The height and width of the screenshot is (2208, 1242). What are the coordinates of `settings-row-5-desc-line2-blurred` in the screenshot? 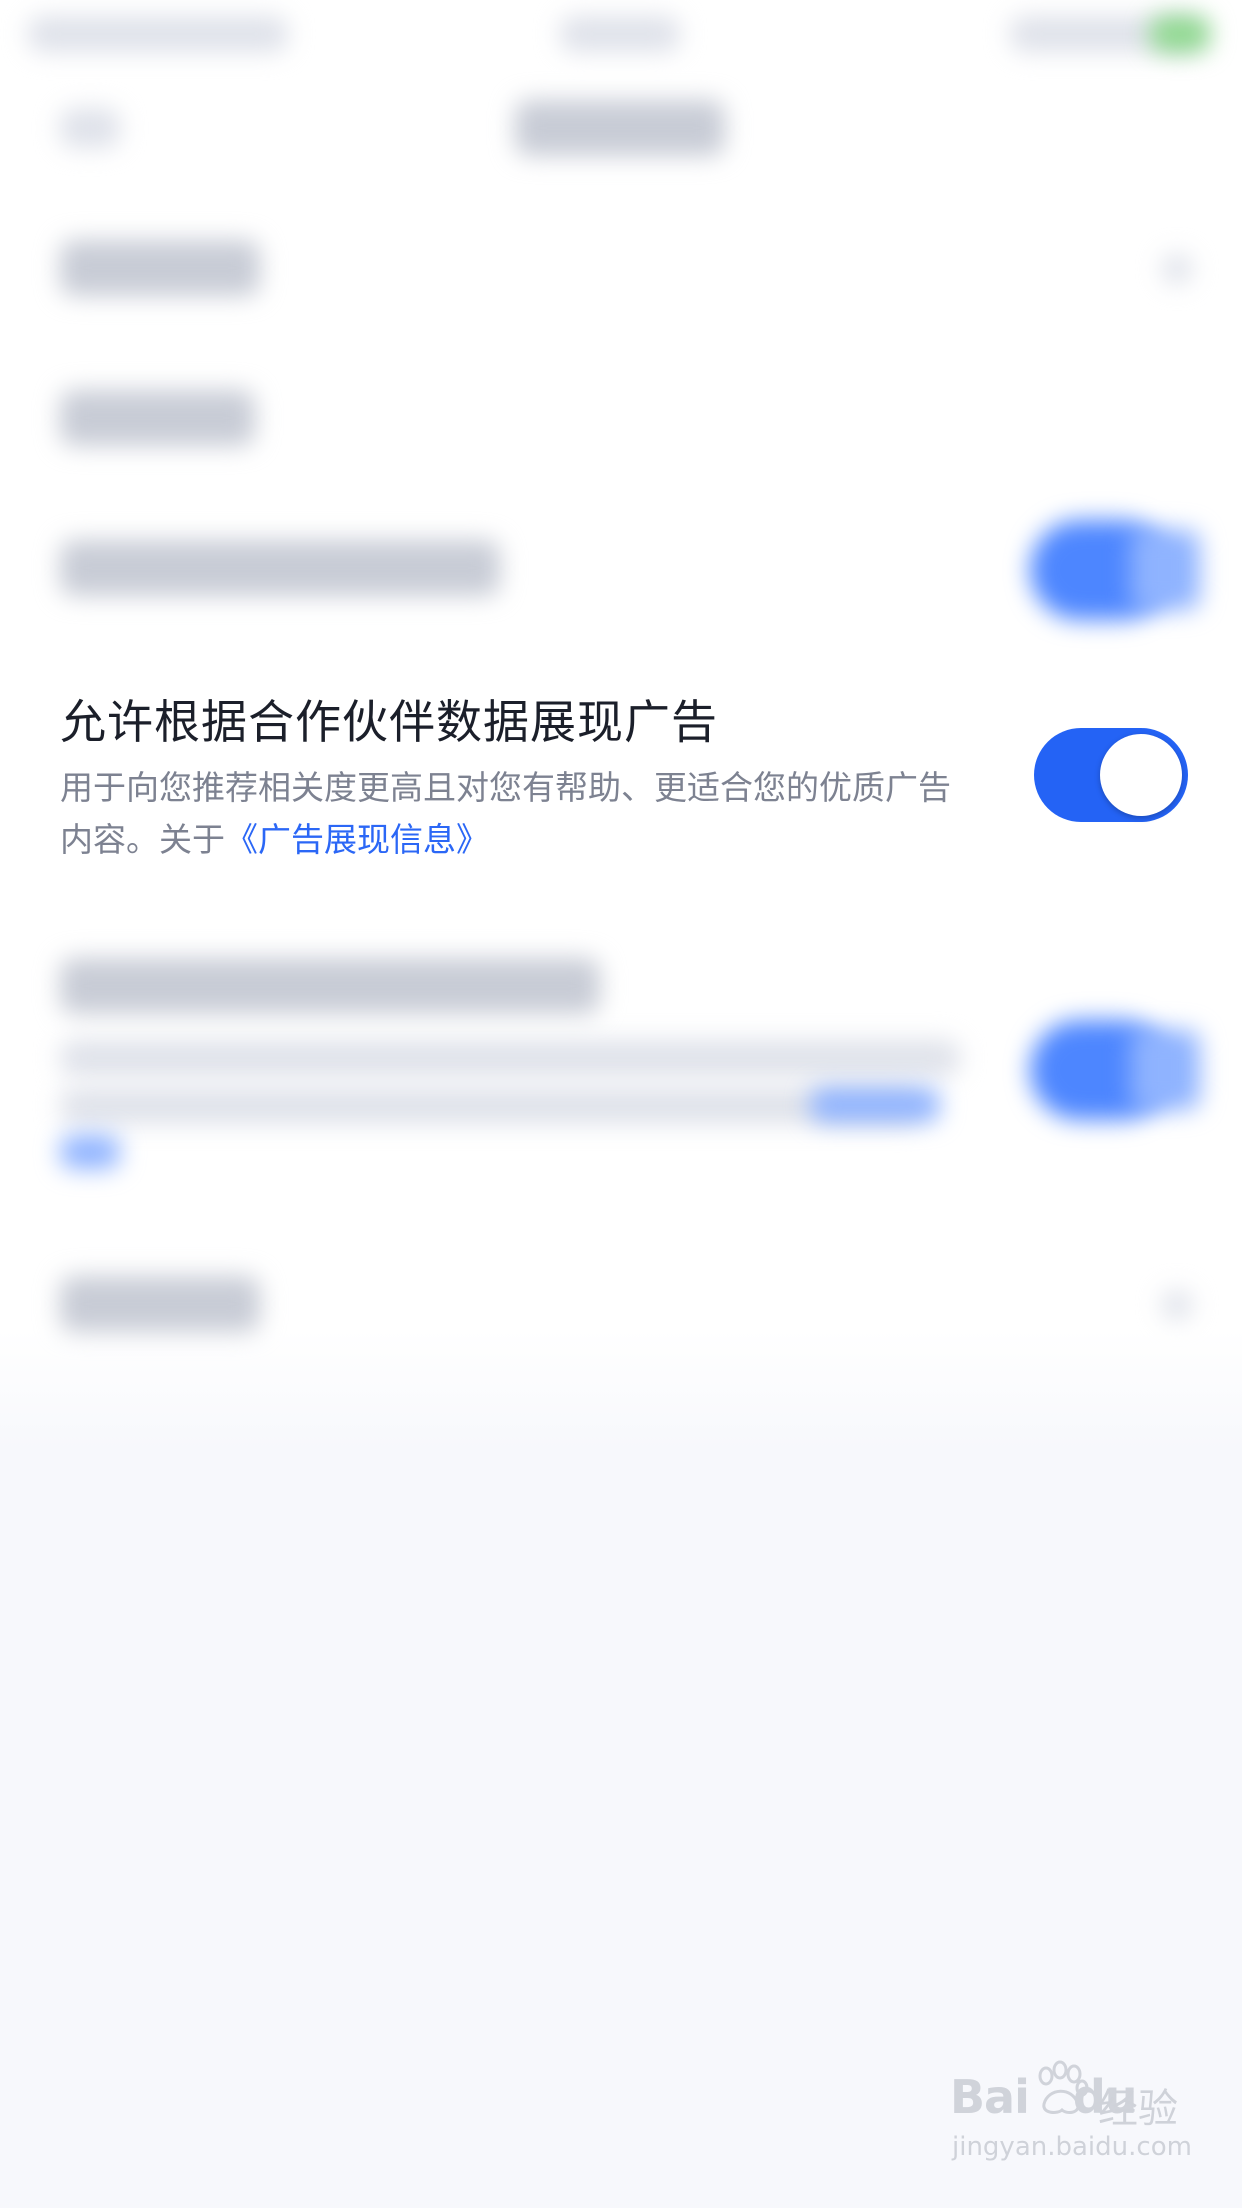 It's located at (490, 1106).